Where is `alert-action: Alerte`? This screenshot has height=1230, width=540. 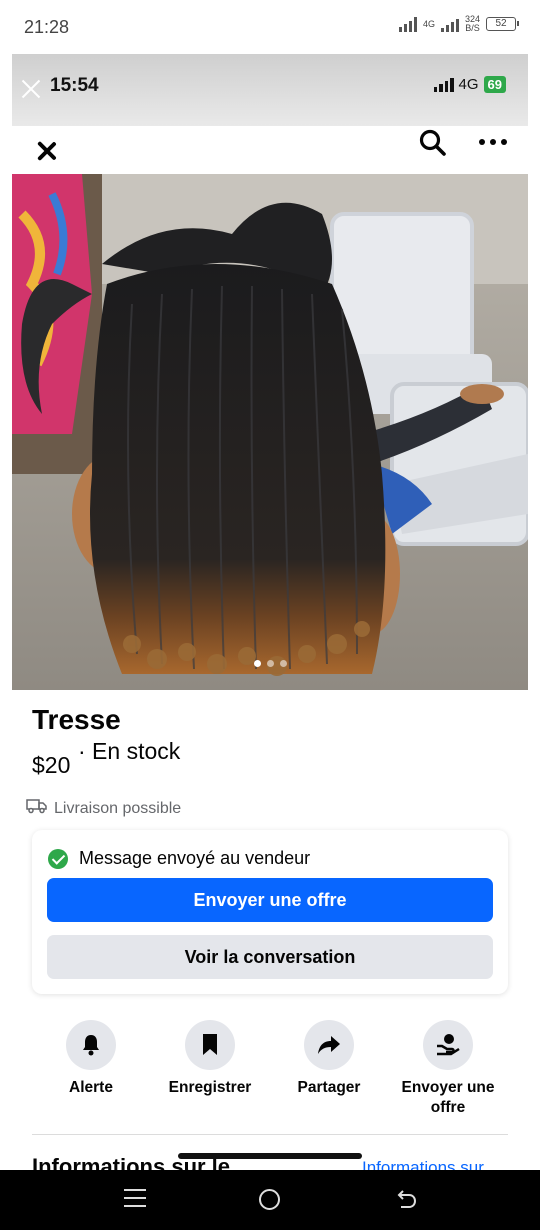 alert-action: Alerte is located at coordinates (91, 1059).